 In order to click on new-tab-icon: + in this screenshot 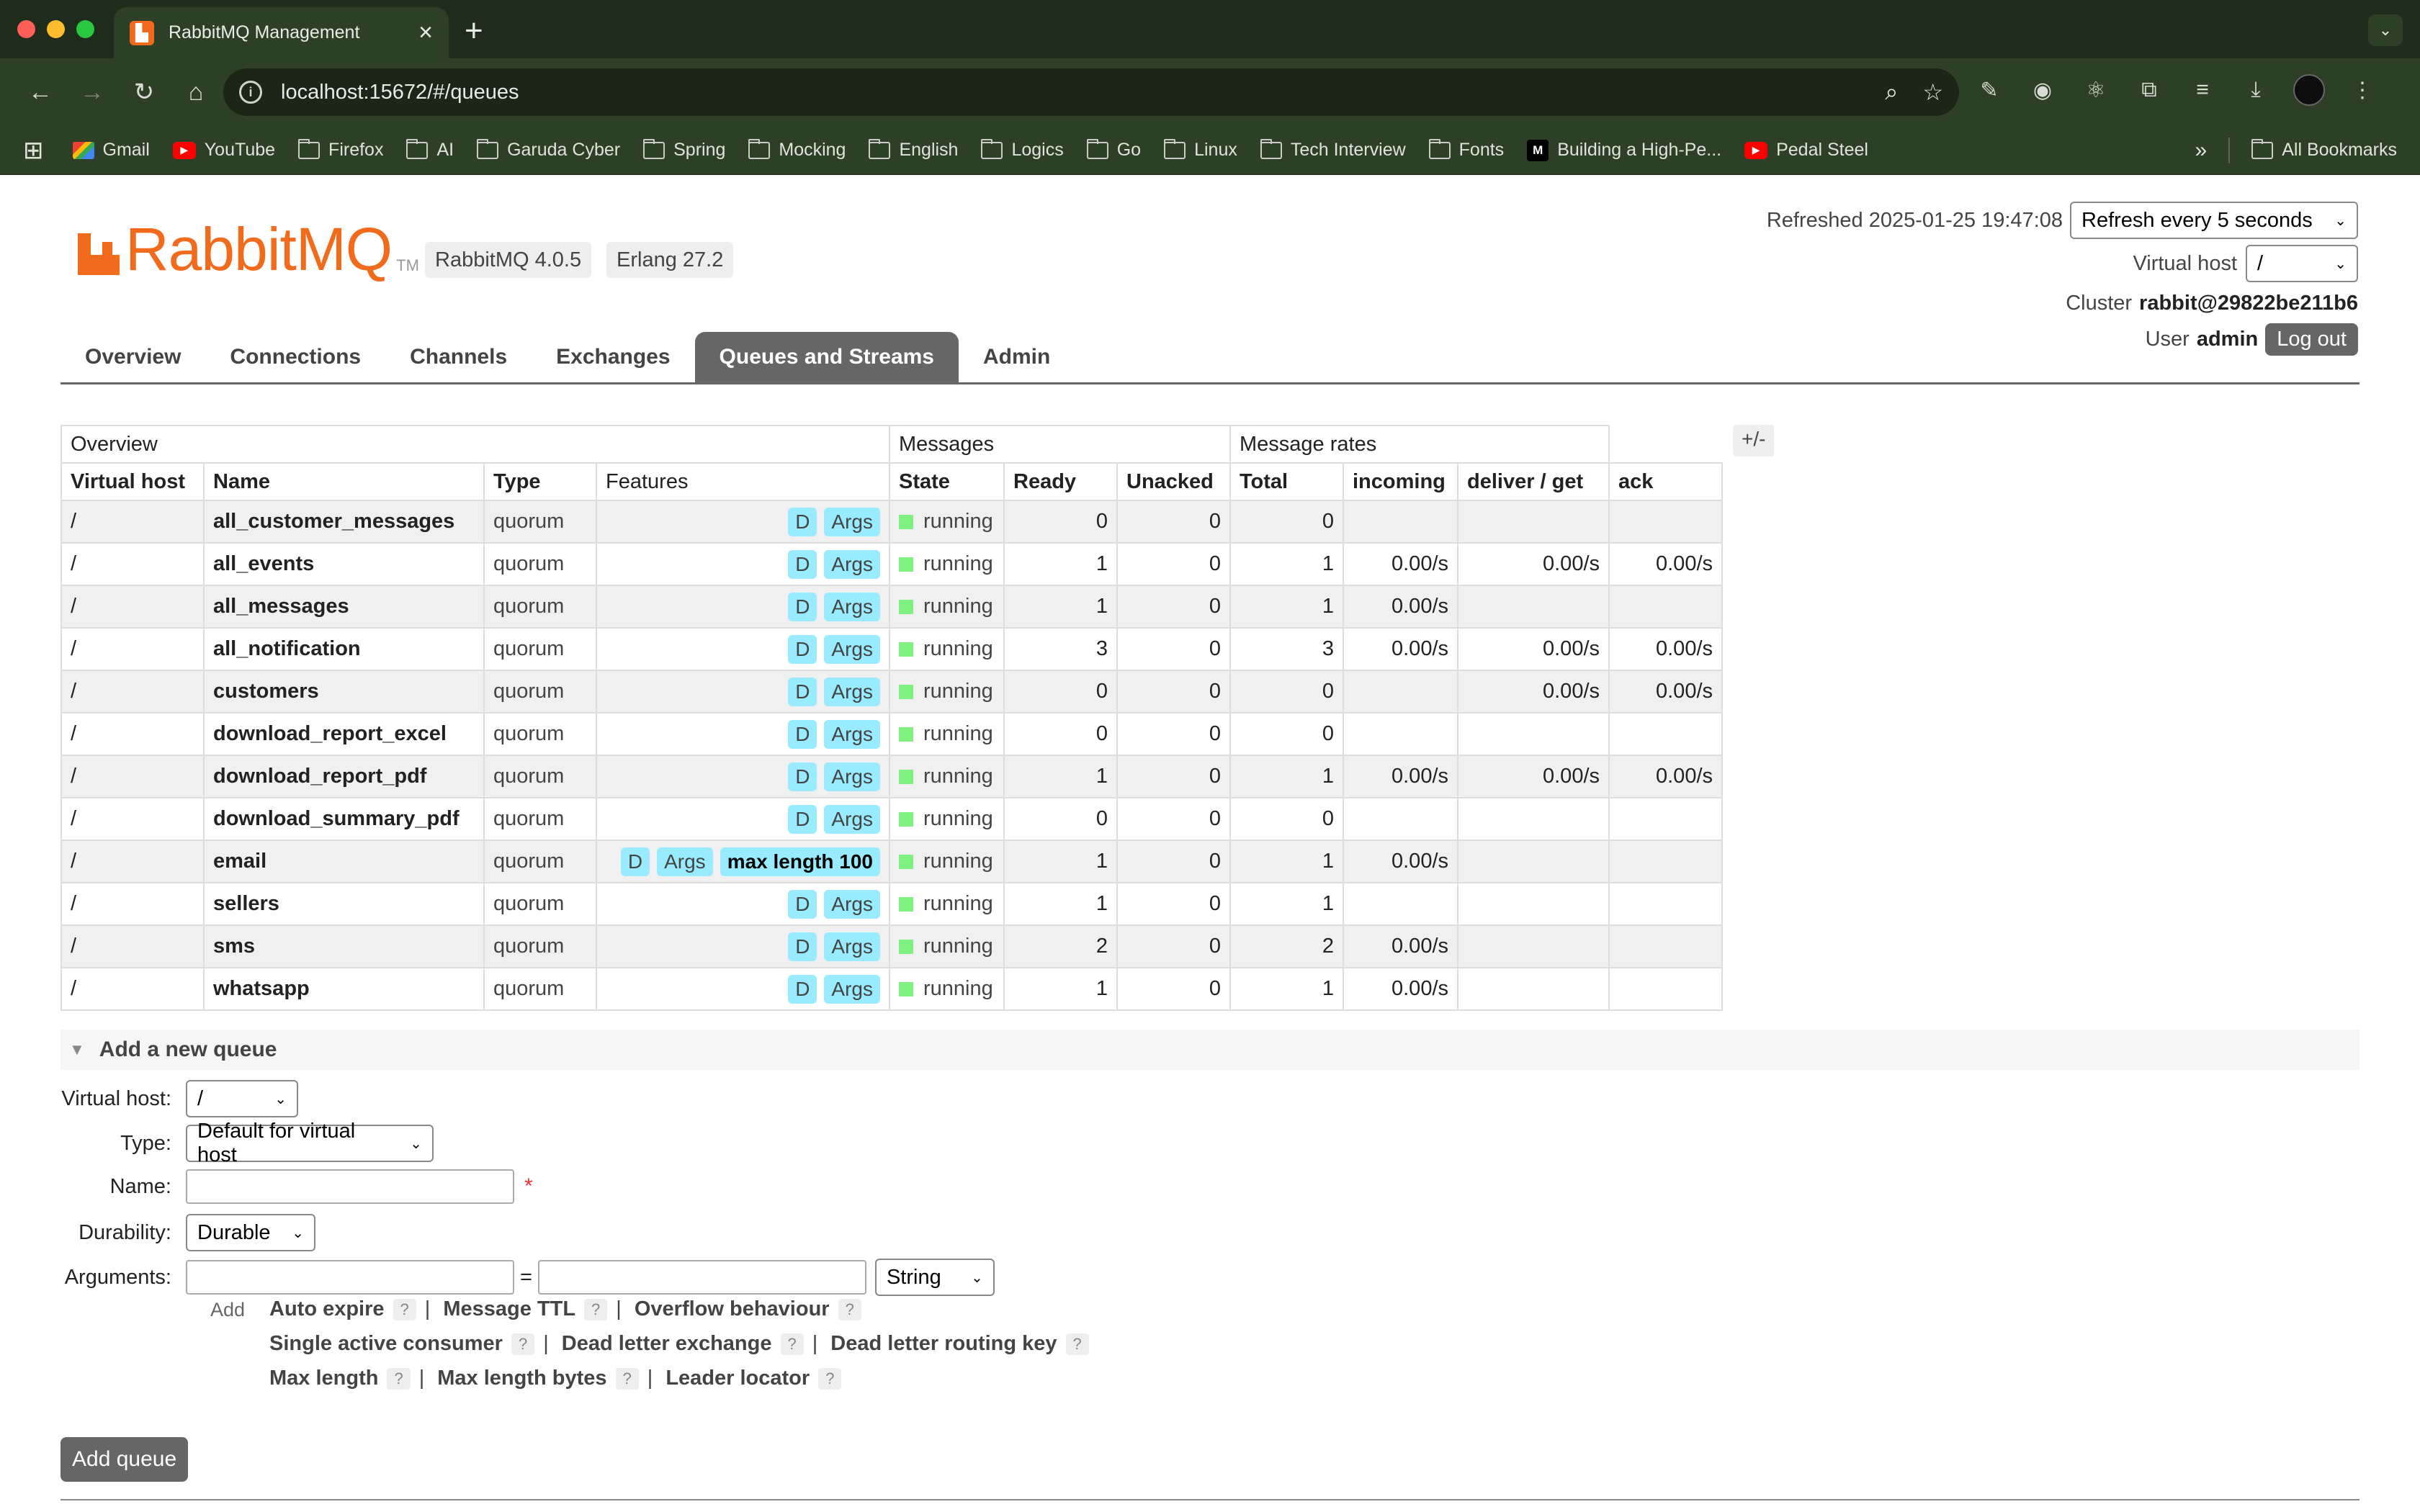, I will do `click(474, 31)`.